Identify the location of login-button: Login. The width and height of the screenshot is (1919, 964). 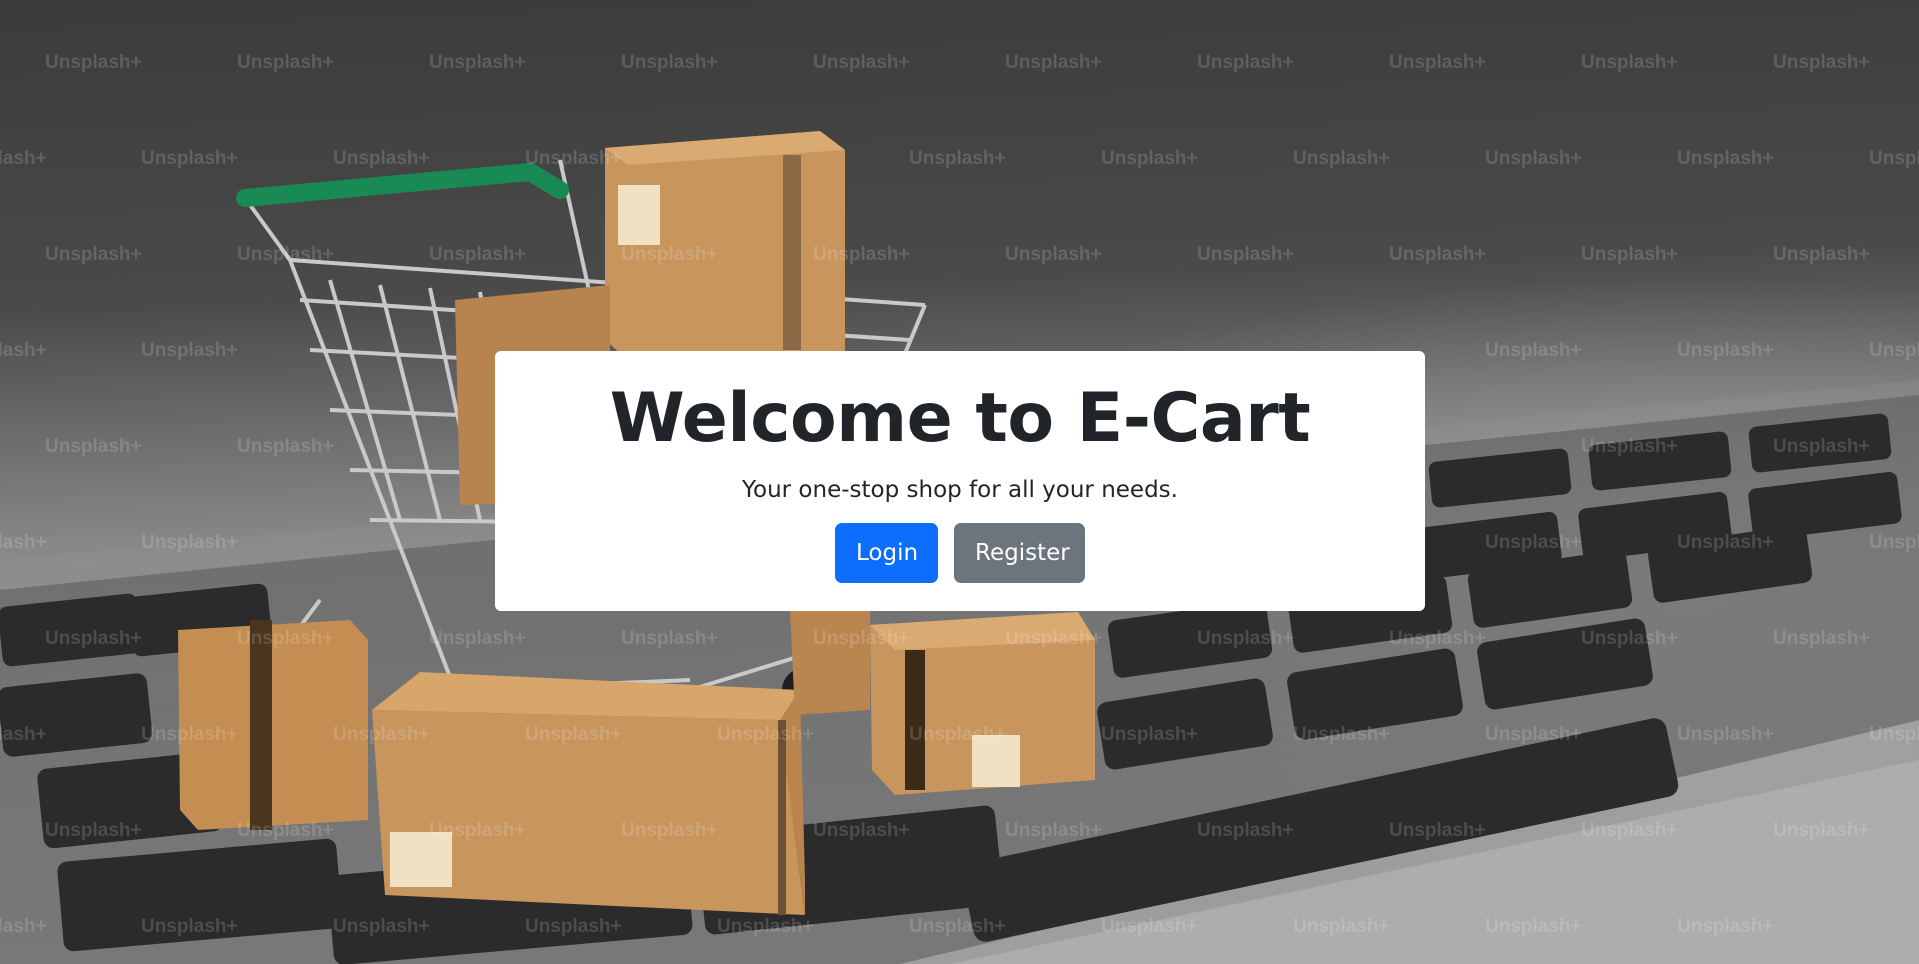
(886, 553).